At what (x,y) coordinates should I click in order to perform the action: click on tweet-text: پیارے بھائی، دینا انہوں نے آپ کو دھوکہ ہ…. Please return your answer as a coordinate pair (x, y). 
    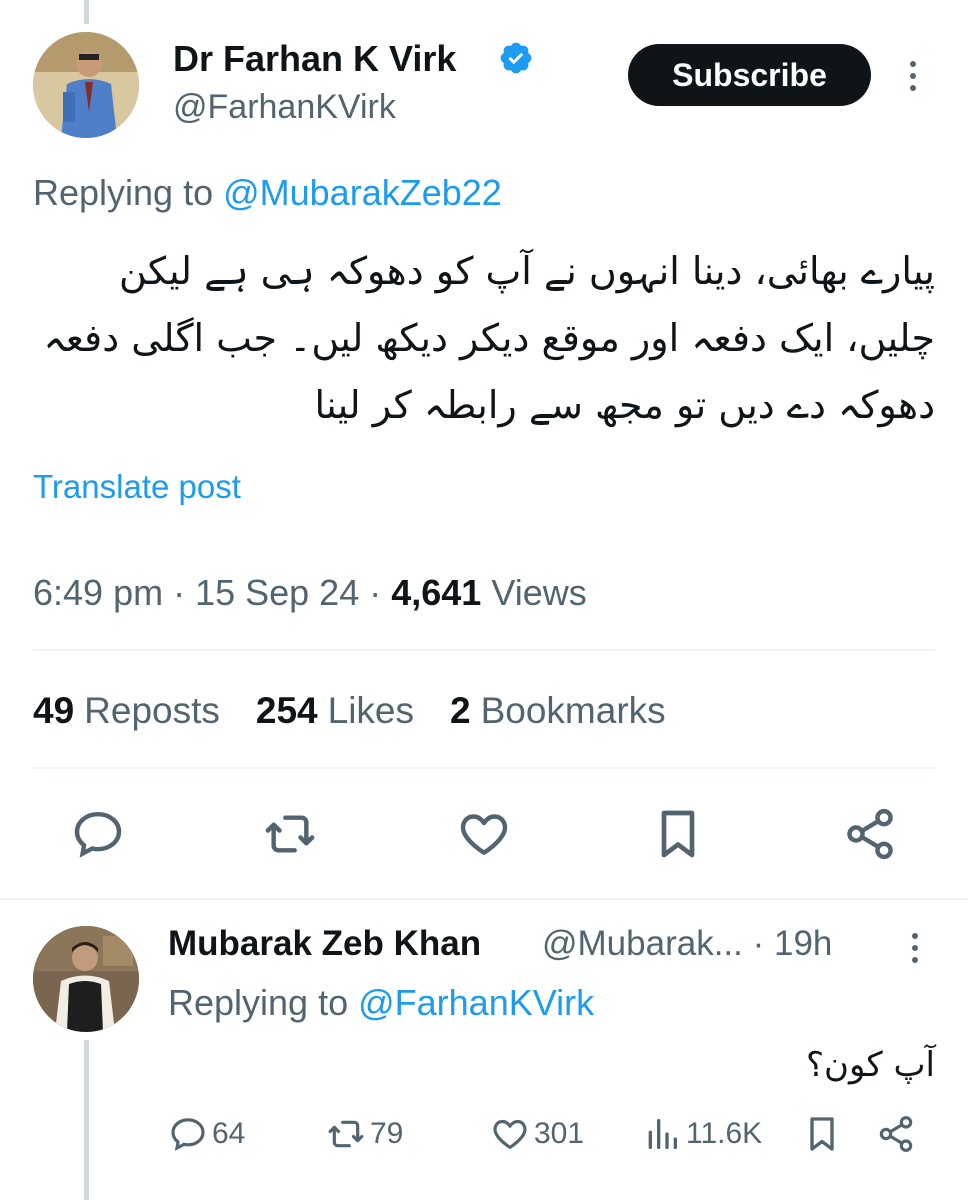
    Looking at the image, I should click on (489, 338).